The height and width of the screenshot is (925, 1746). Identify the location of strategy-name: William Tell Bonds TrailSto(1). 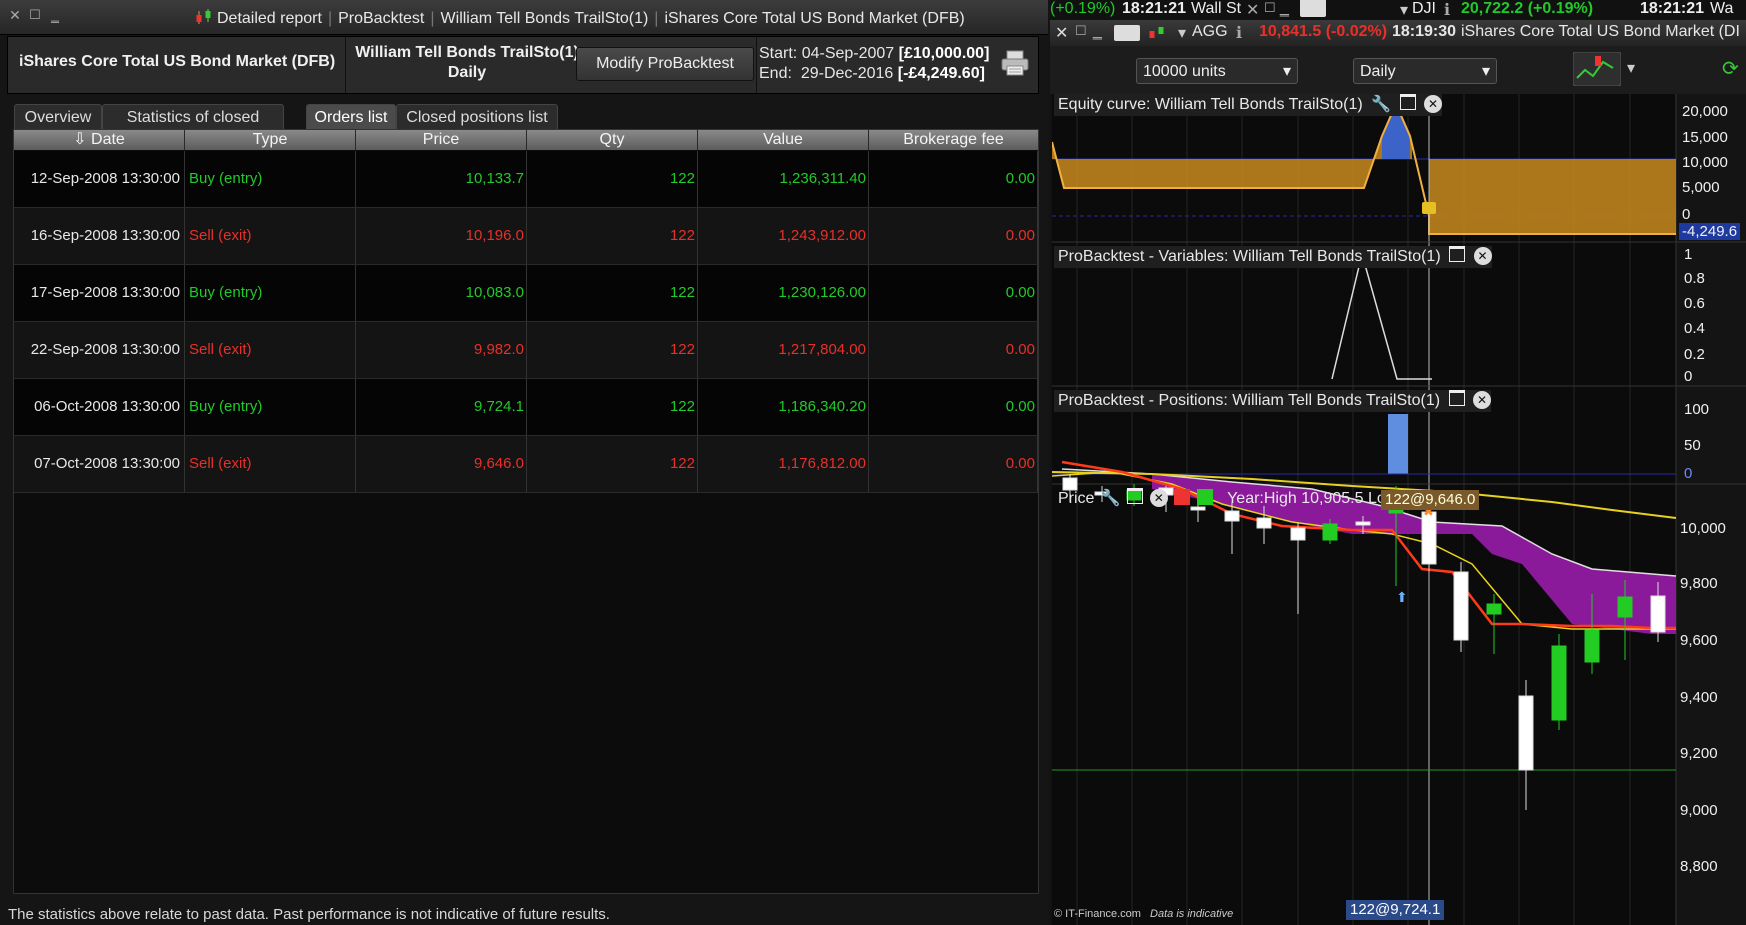
(467, 52).